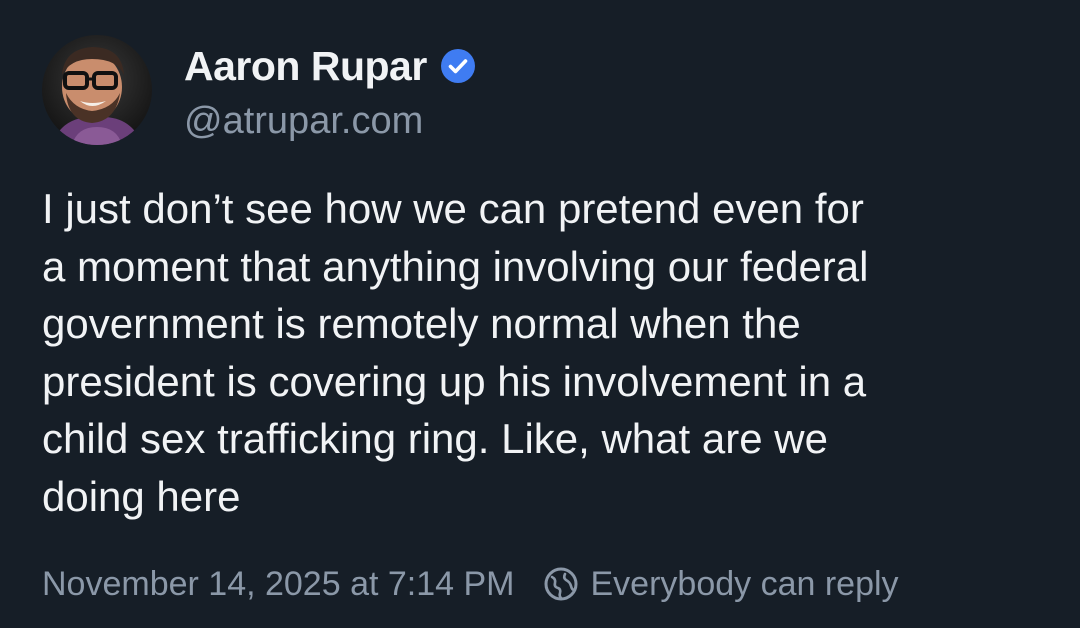 Image resolution: width=1080 pixels, height=628 pixels. What do you see at coordinates (561, 584) in the screenshot?
I see `globe-icon` at bounding box center [561, 584].